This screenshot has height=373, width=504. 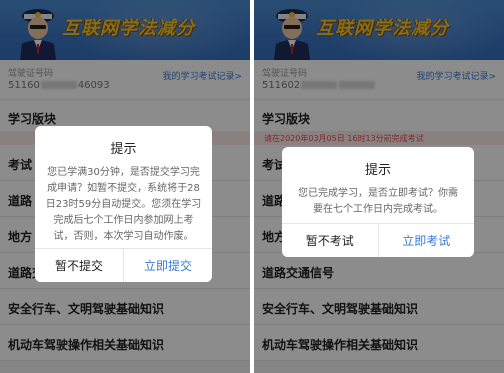 I want to click on dialog-actions: 暂不提交 立即提交, so click(x=123, y=265).